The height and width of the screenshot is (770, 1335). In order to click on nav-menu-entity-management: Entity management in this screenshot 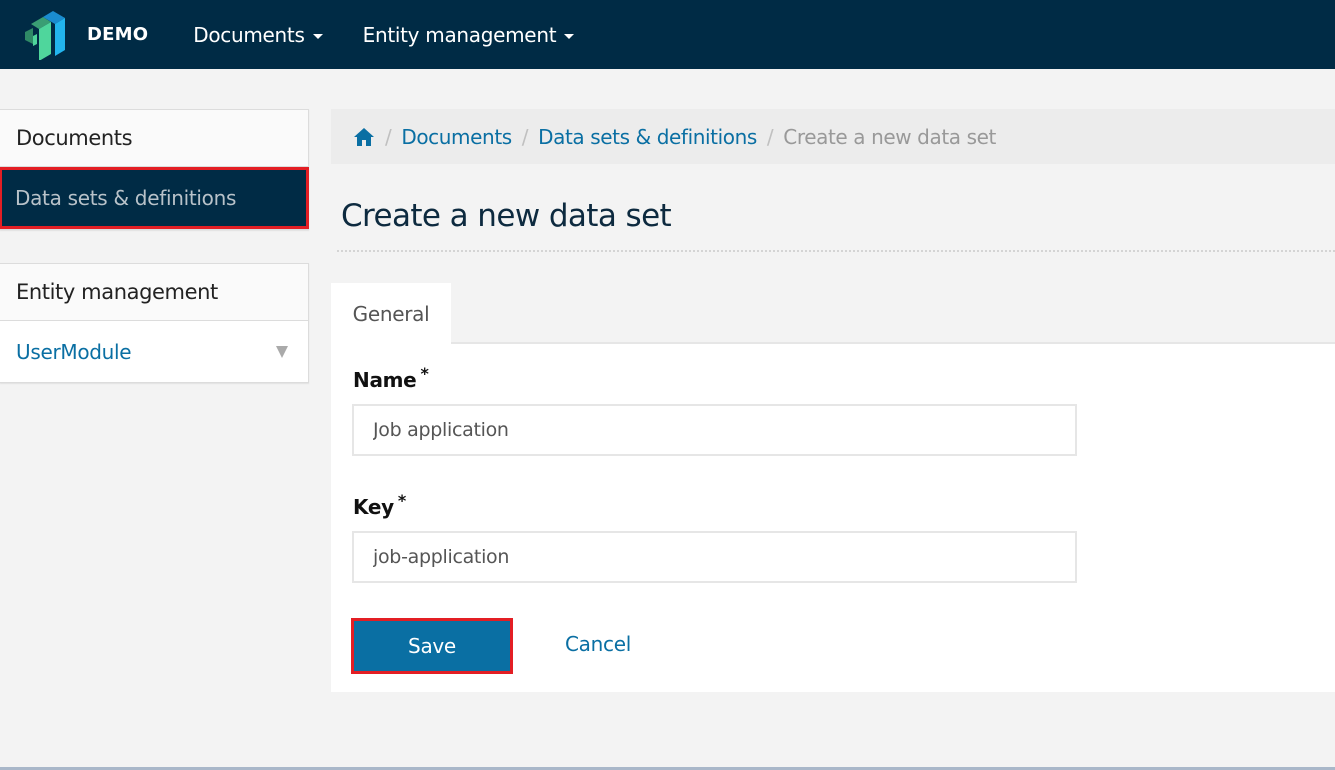, I will do `click(469, 35)`.